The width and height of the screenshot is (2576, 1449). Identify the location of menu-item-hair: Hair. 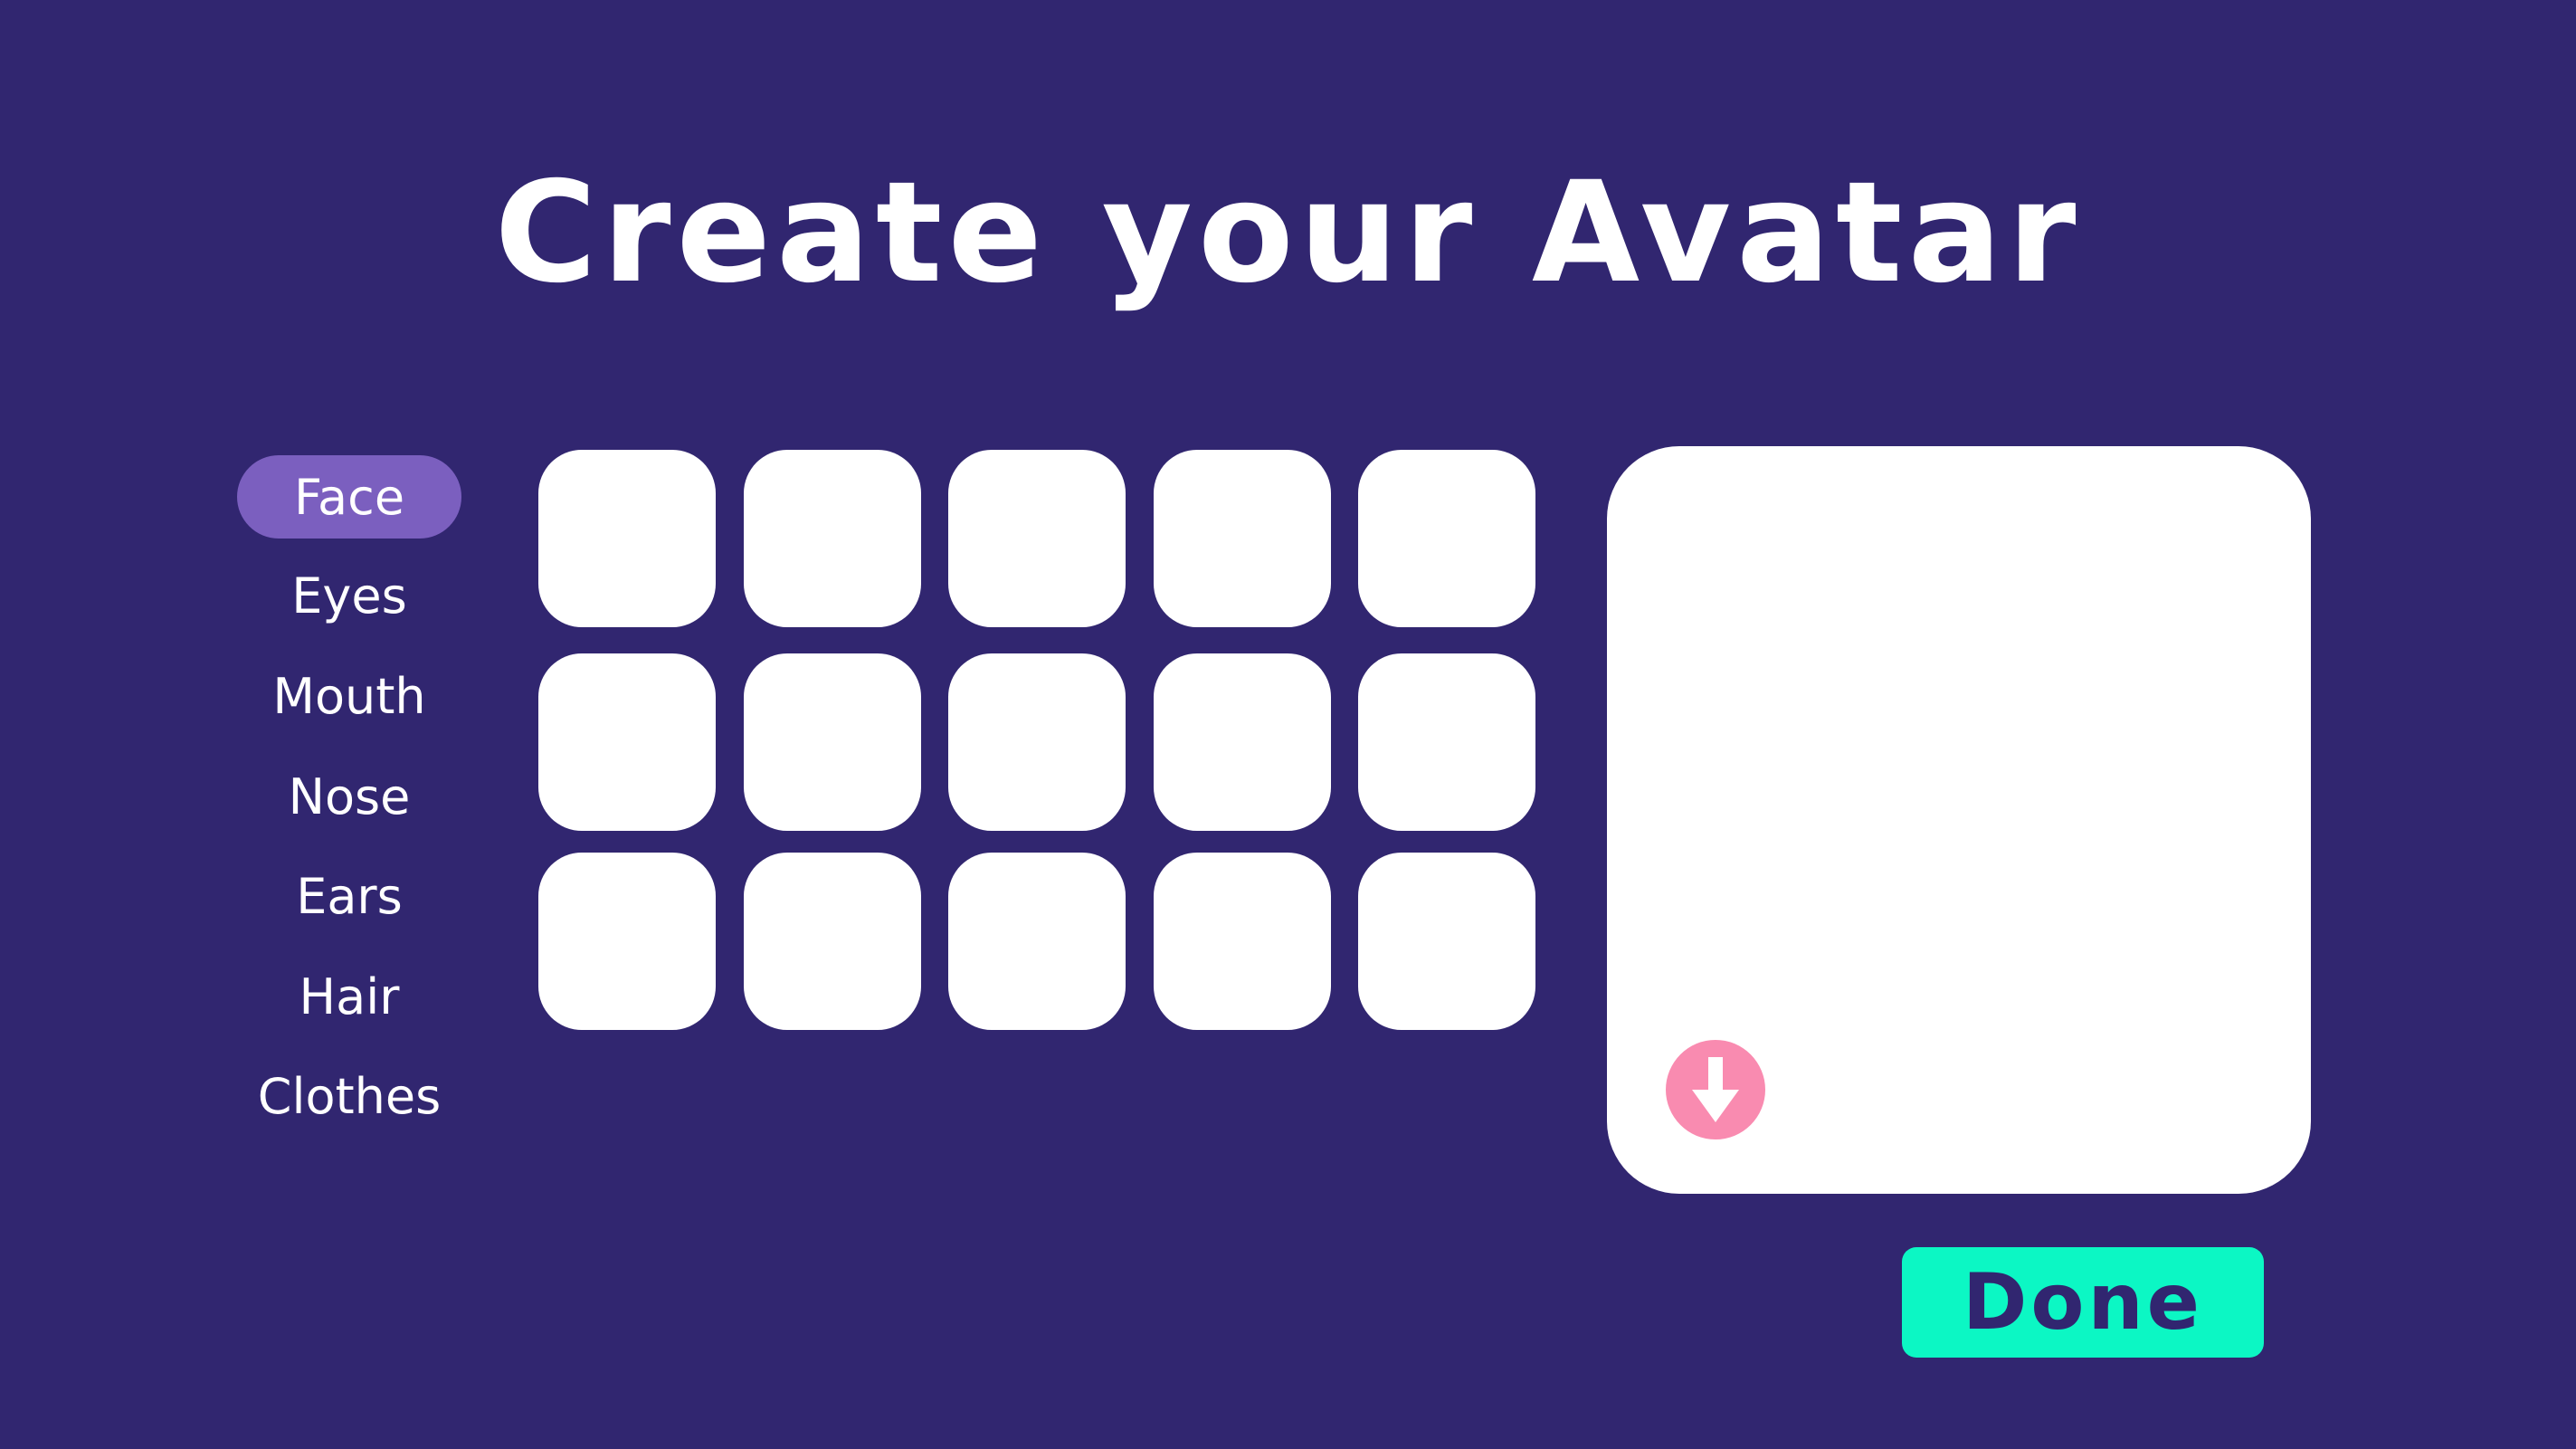
(349, 996).